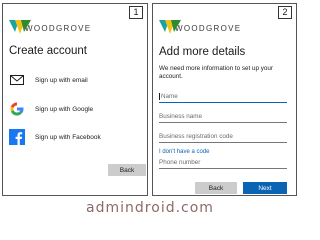  What do you see at coordinates (150, 208) in the screenshot?
I see `watermark: admindroid.com` at bounding box center [150, 208].